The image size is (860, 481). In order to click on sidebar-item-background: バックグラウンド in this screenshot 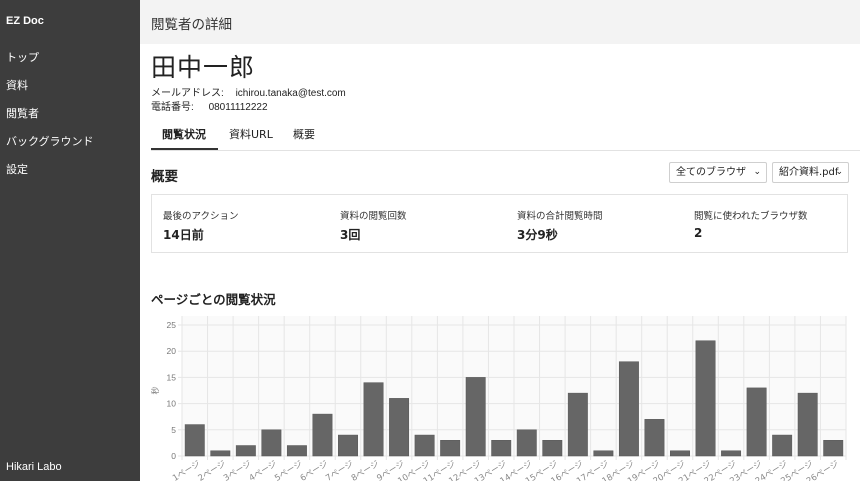, I will do `click(50, 147)`.